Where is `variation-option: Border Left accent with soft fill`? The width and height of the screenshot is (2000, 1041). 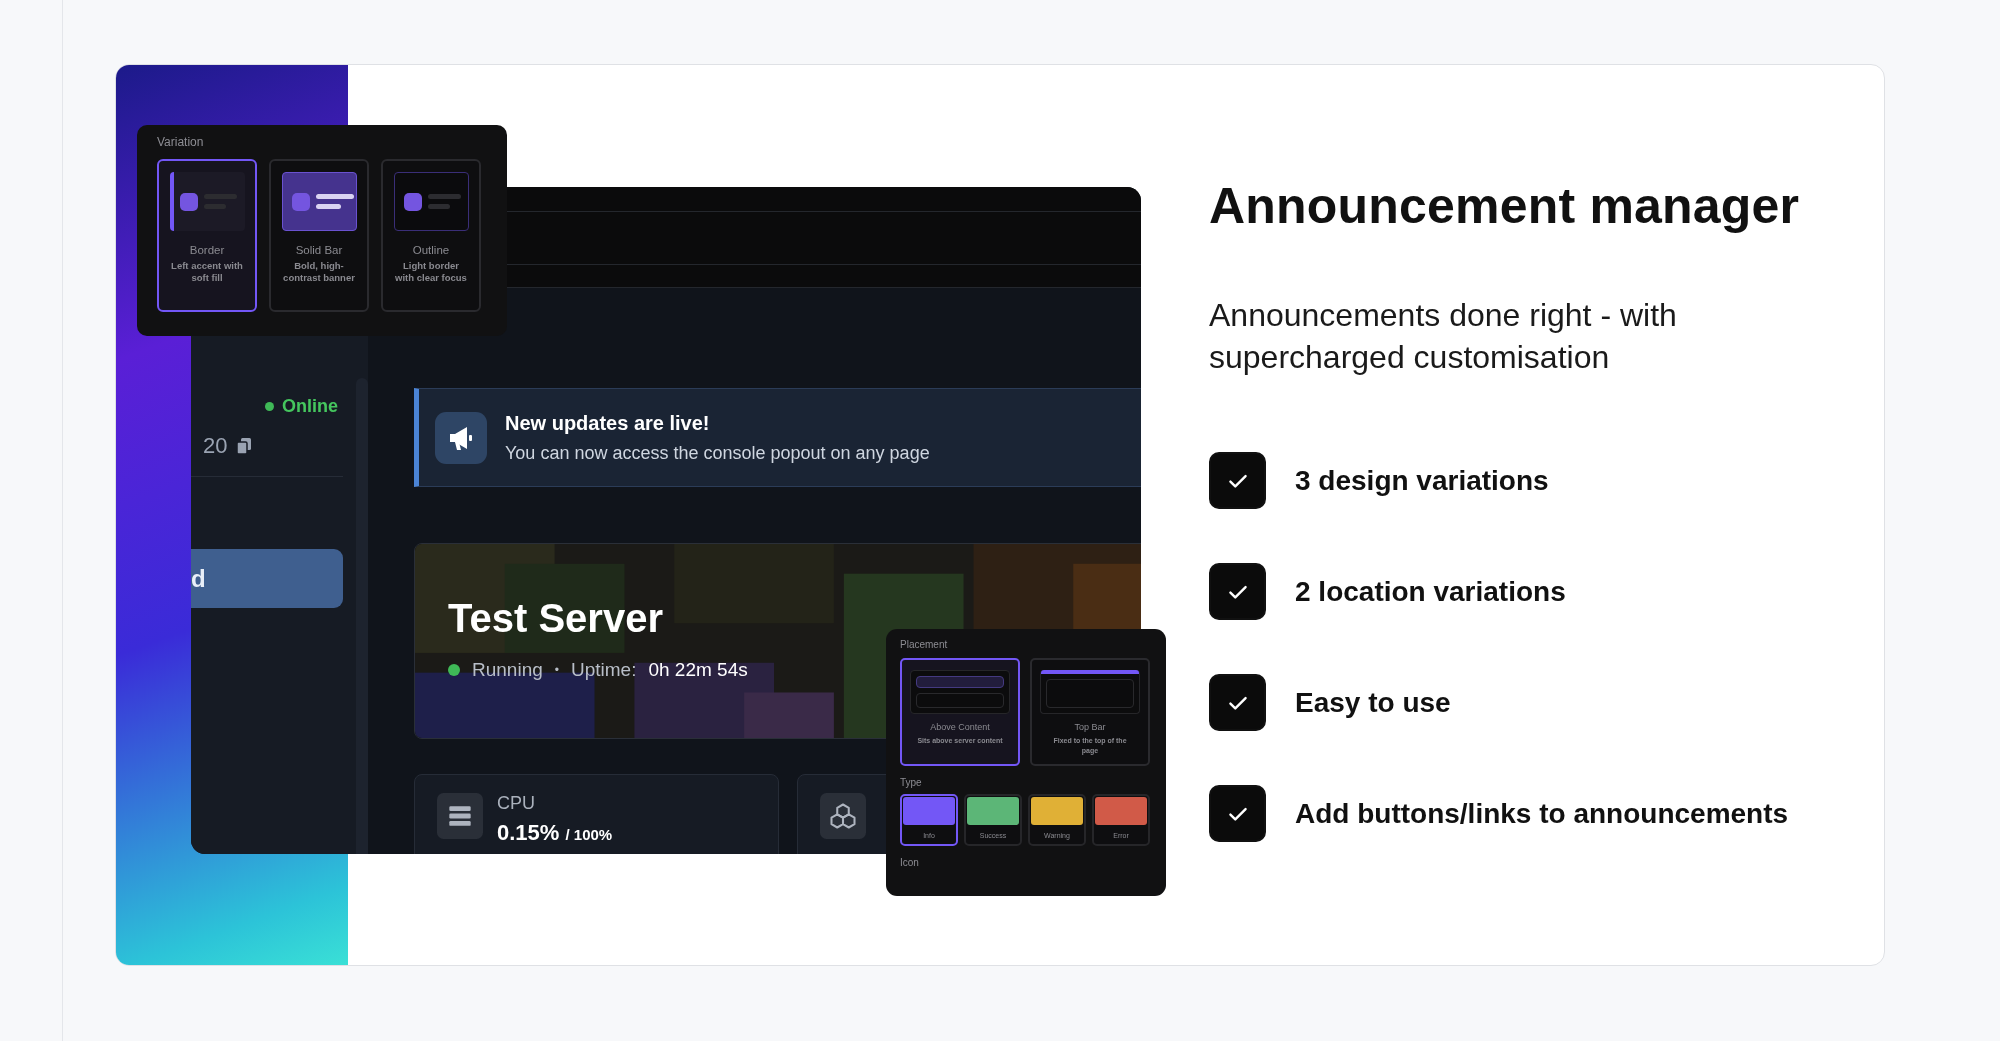
variation-option: Border Left accent with soft fill is located at coordinates (207, 235).